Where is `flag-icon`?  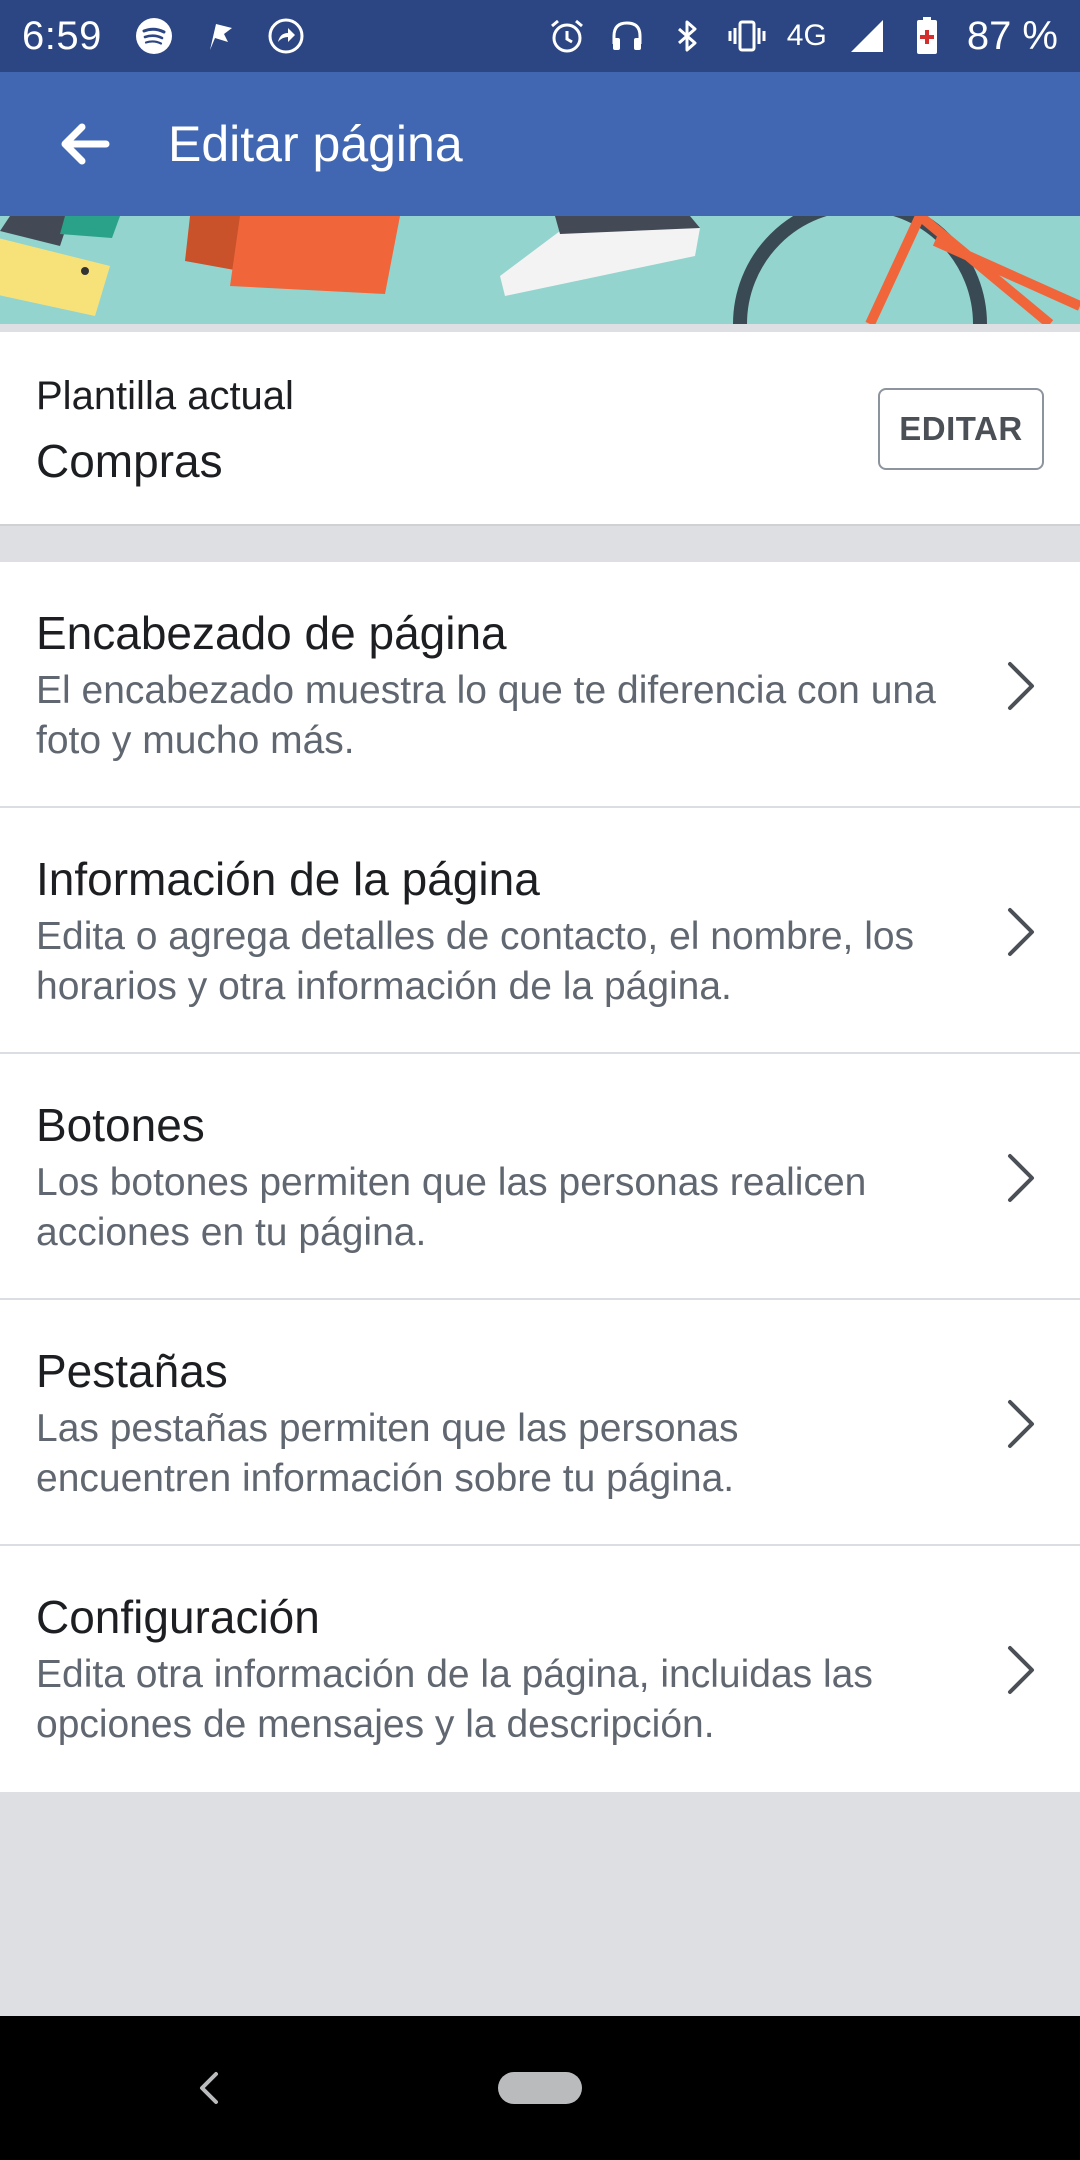
flag-icon is located at coordinates (220, 36).